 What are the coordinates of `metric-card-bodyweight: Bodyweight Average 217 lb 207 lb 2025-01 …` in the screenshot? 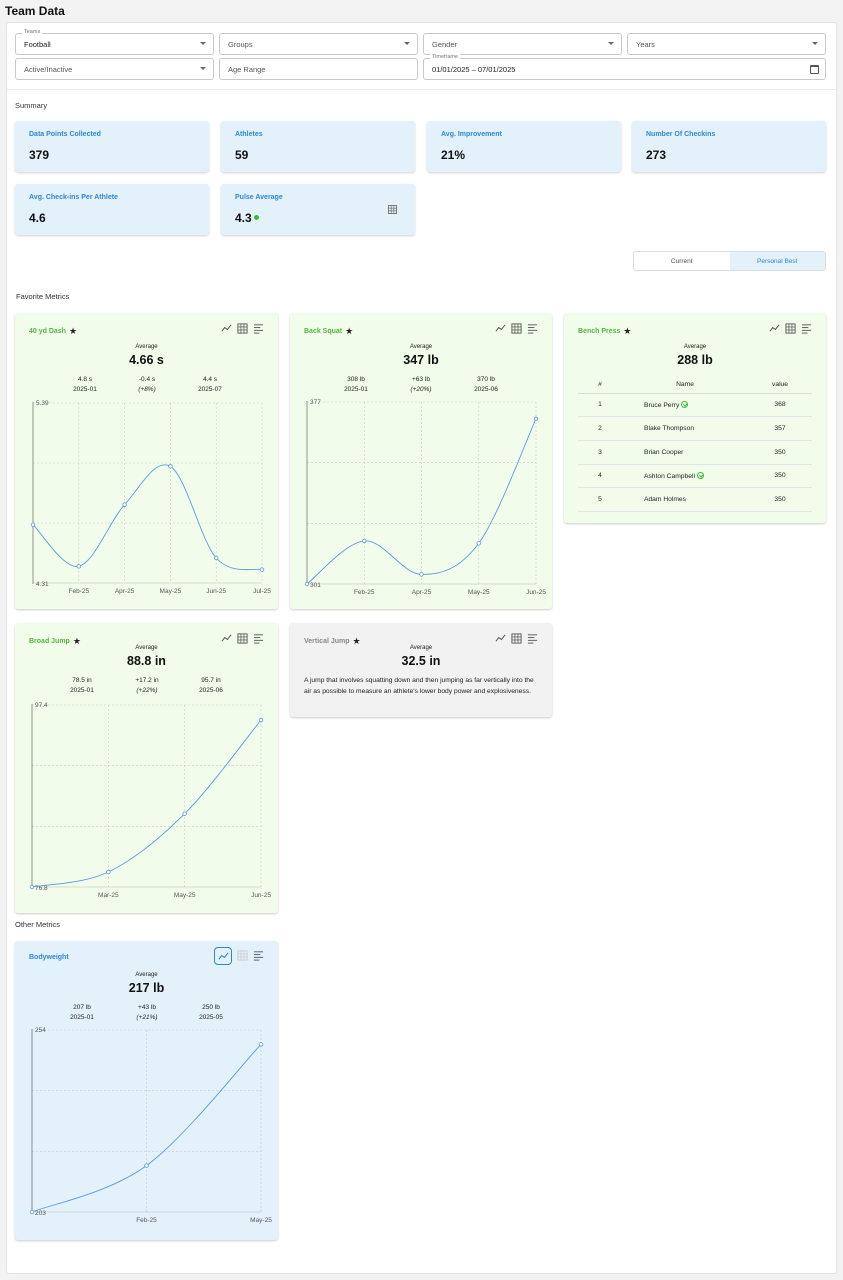 It's located at (146, 1090).